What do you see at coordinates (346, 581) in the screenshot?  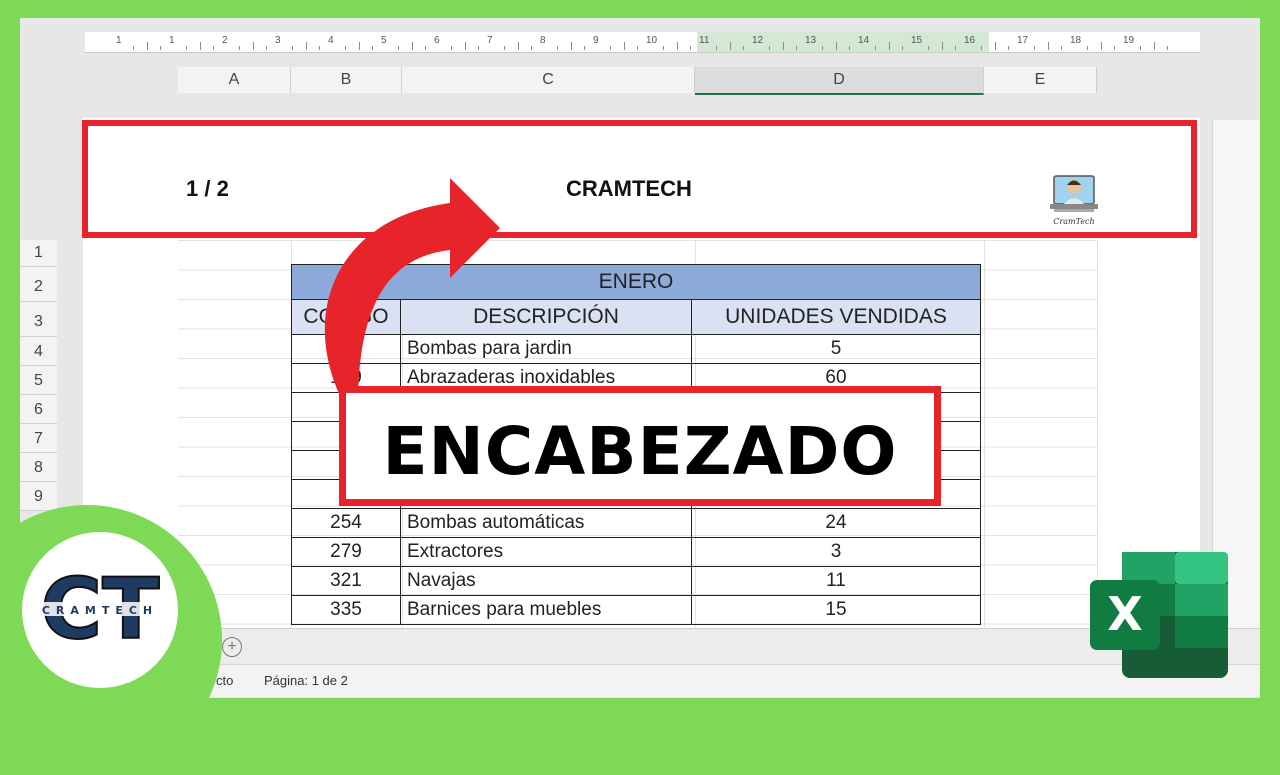 I see `cell-code: 321` at bounding box center [346, 581].